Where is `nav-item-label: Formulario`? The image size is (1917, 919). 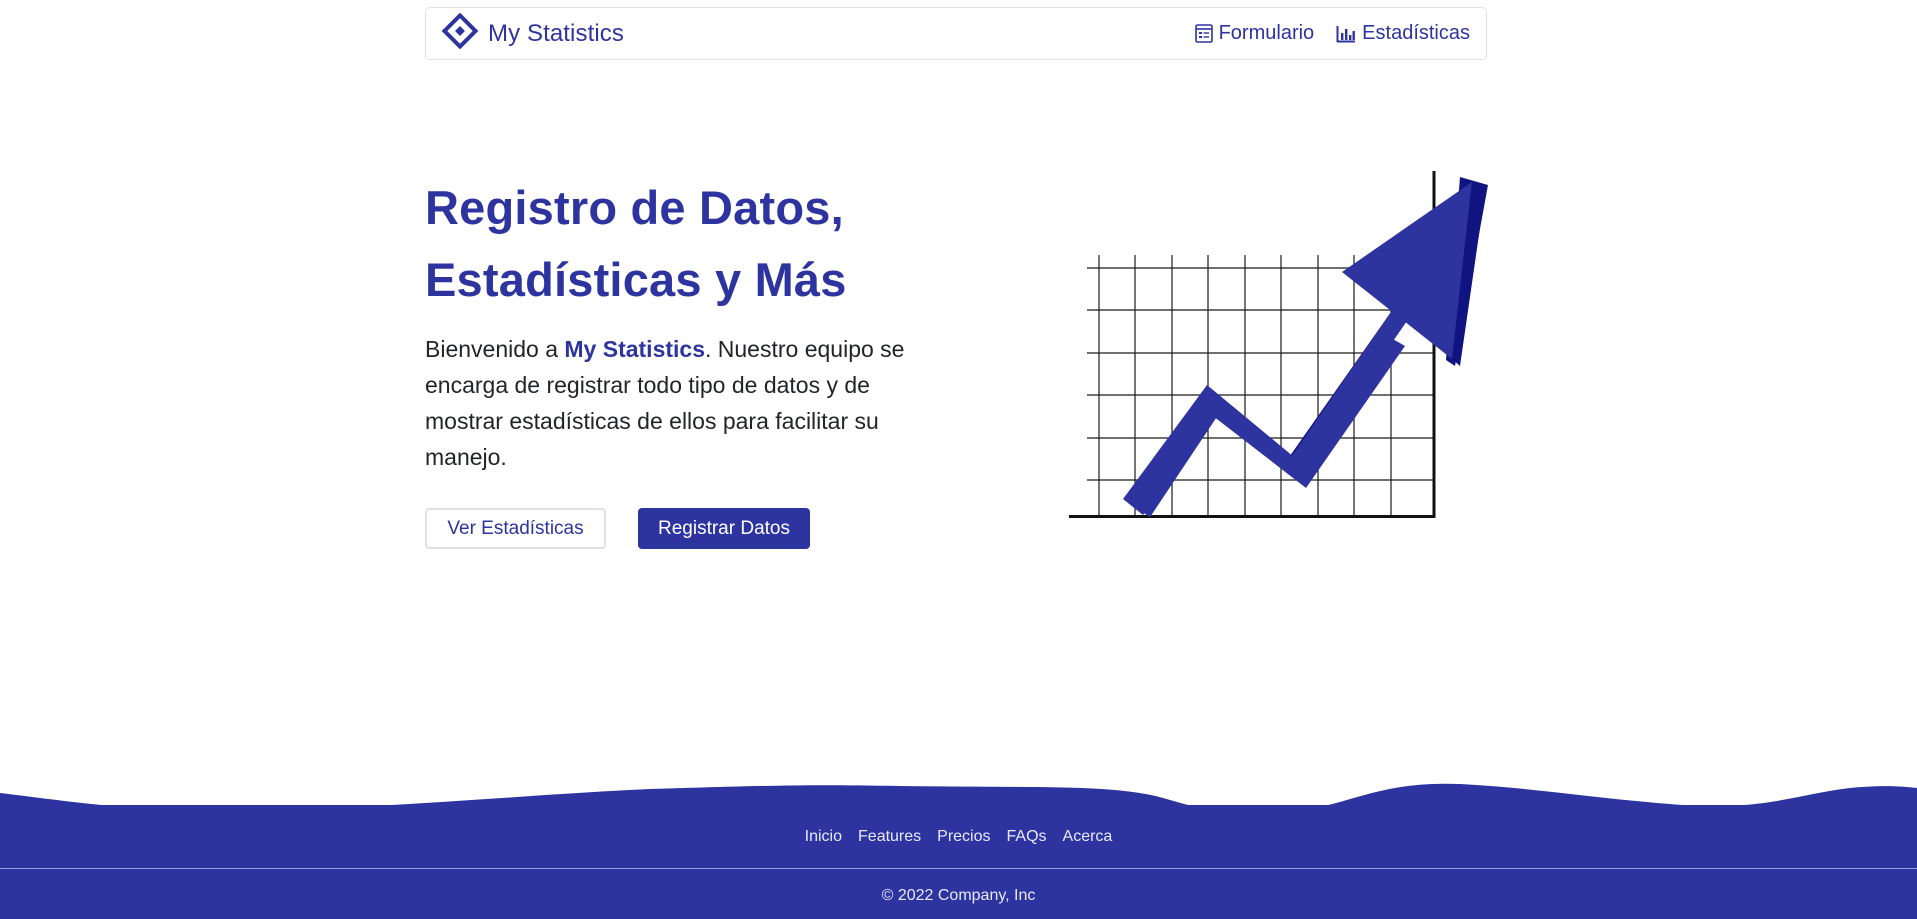
nav-item-label: Formulario is located at coordinates (1266, 33).